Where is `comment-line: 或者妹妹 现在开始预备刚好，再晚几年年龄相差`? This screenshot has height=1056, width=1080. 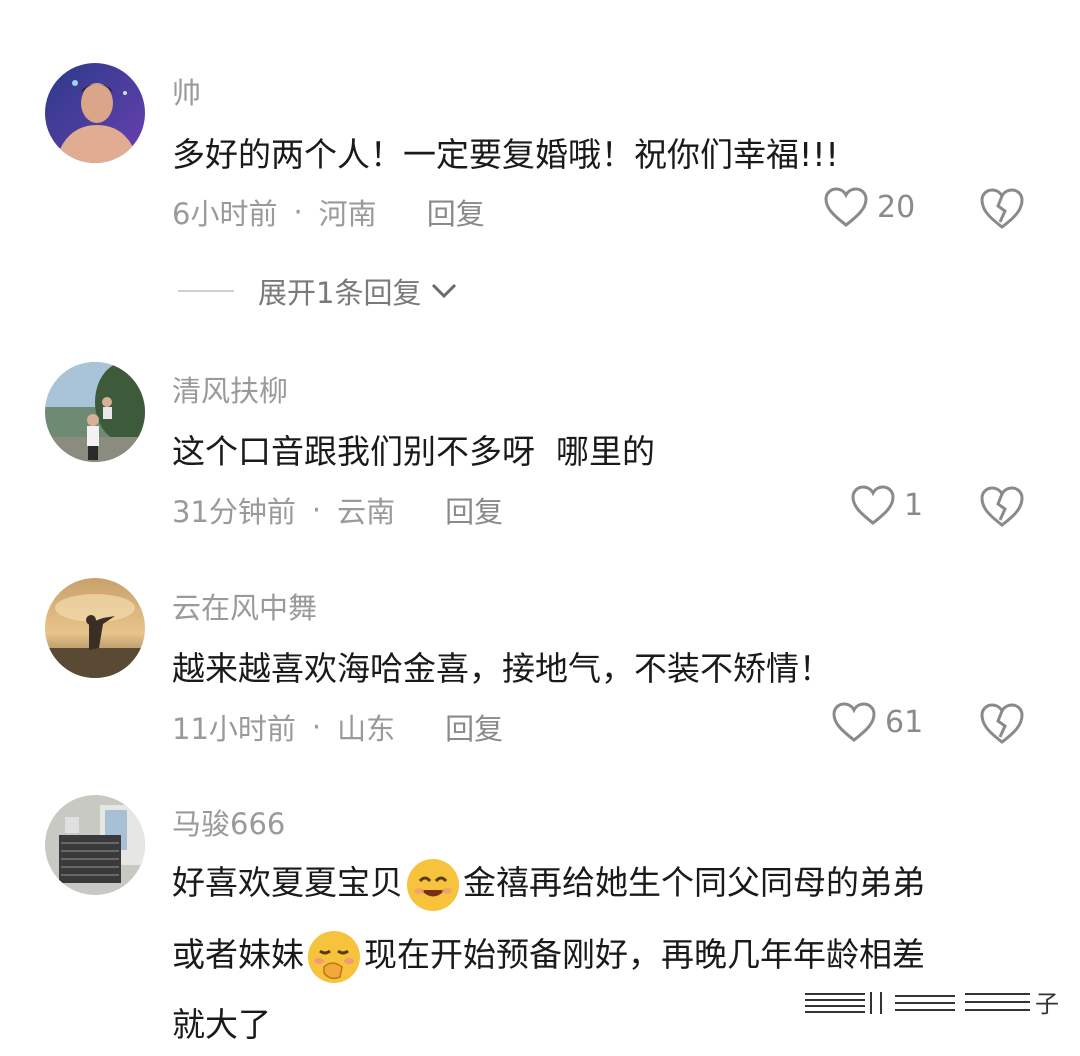
comment-line: 或者妹妹 现在开始预备刚好，再晚几年年龄相差 is located at coordinates (592, 955).